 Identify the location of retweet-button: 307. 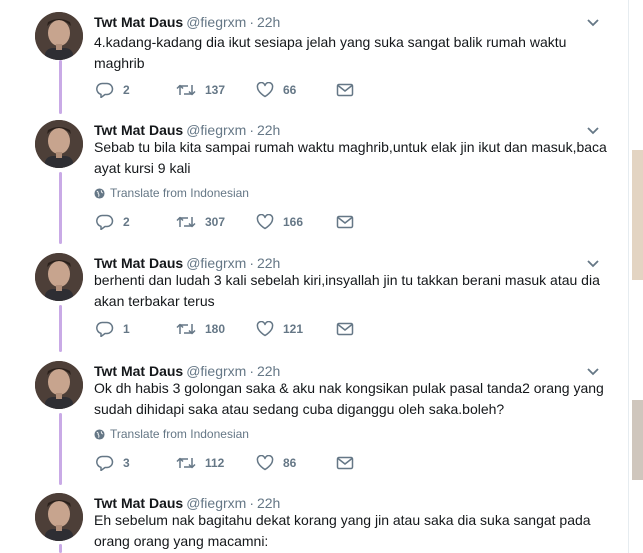
(200, 222).